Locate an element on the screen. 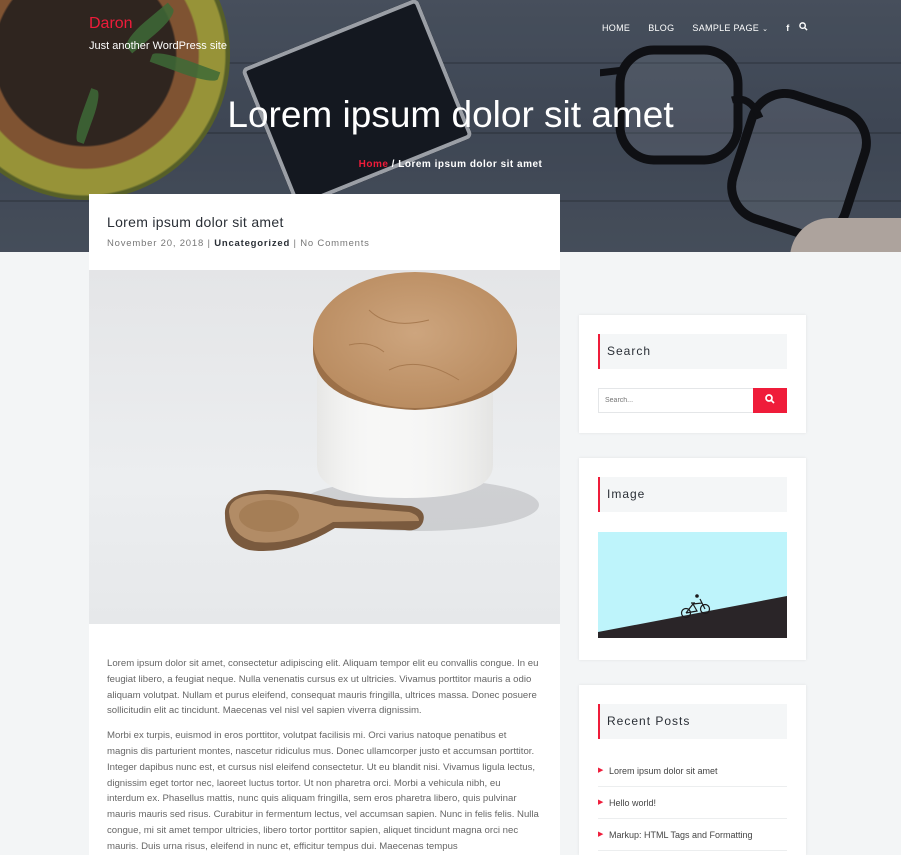 This screenshot has height=855, width=901. nav-item-sample-page: SAMPLE PAGE ⌄ is located at coordinates (730, 28).